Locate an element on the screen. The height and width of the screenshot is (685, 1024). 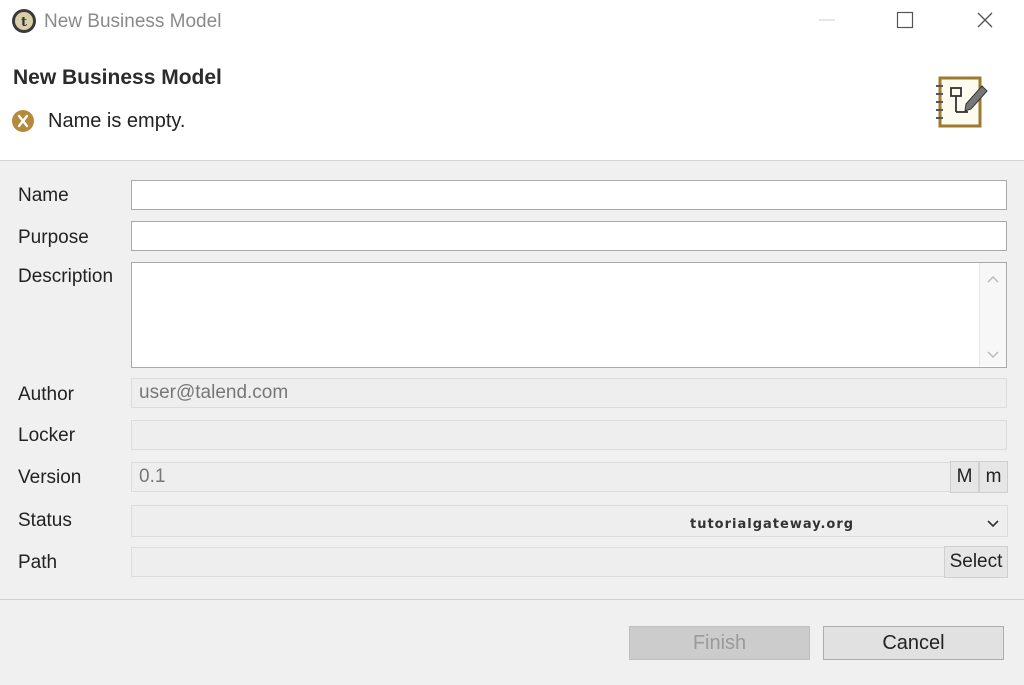
cancel-button: Cancel is located at coordinates (913, 643).